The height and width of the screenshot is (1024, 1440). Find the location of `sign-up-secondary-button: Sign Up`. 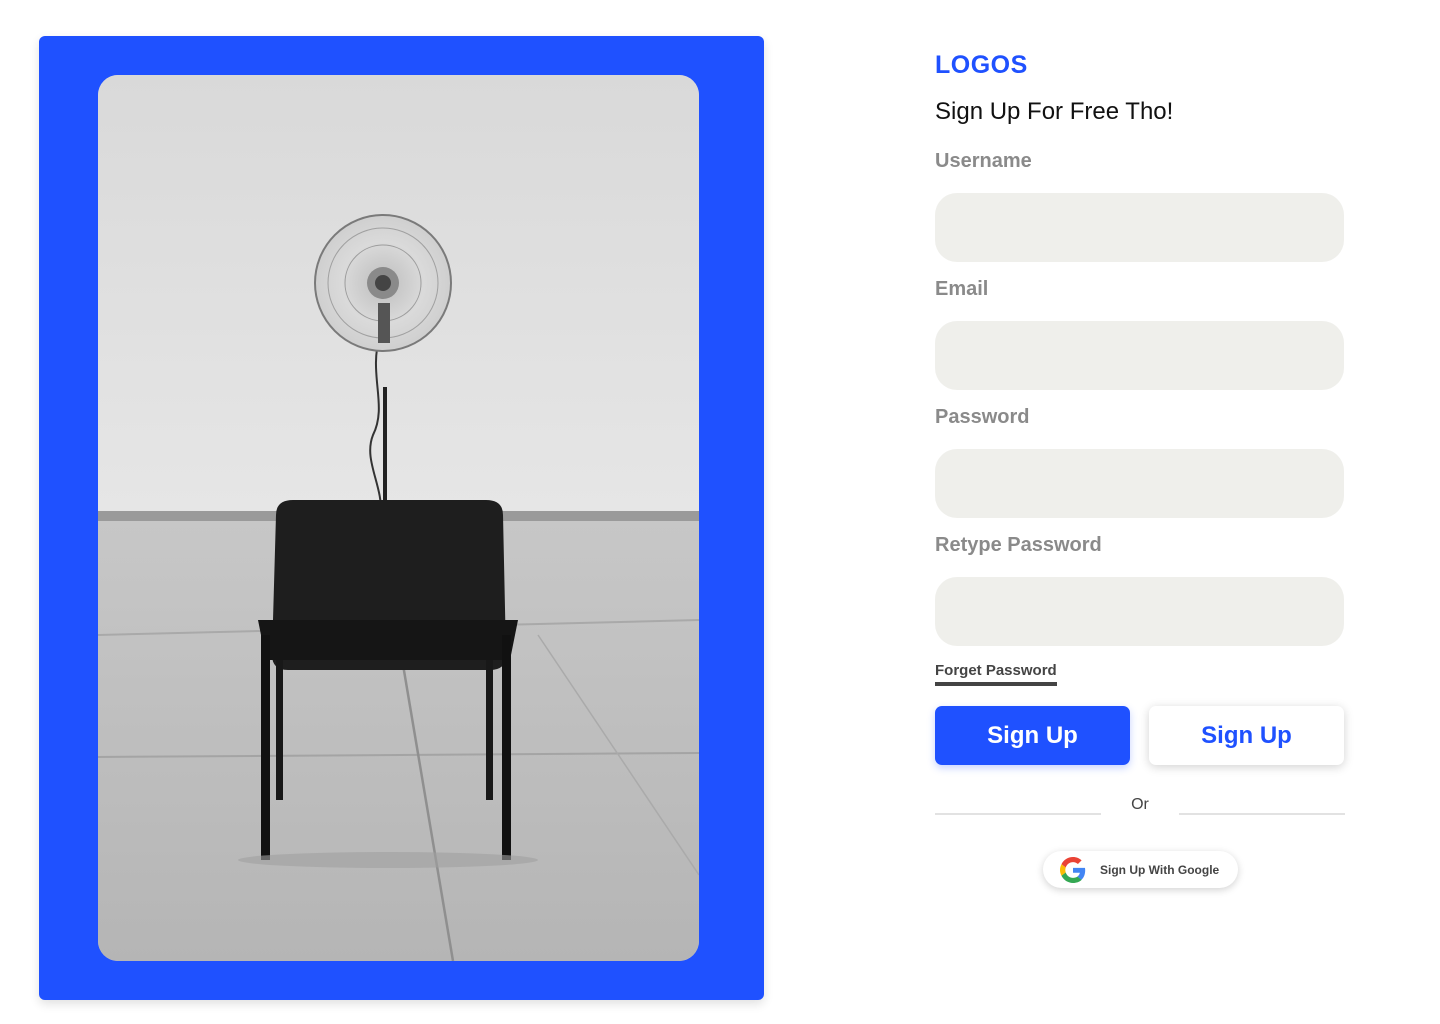

sign-up-secondary-button: Sign Up is located at coordinates (1246, 735).